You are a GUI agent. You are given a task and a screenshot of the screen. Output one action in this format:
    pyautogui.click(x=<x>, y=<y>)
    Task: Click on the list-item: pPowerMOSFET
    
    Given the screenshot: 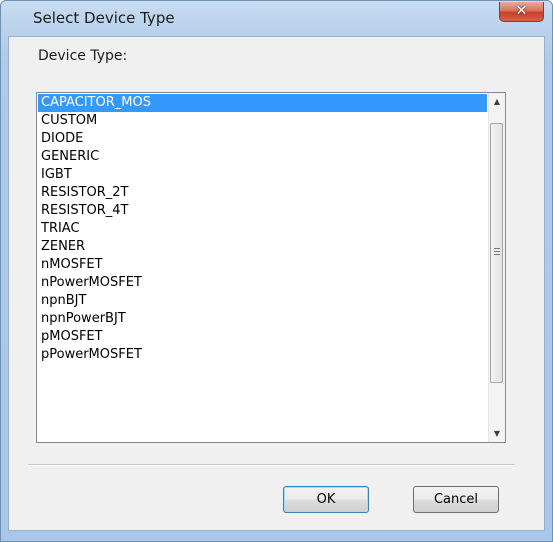 What is the action you would take?
    pyautogui.click(x=262, y=355)
    